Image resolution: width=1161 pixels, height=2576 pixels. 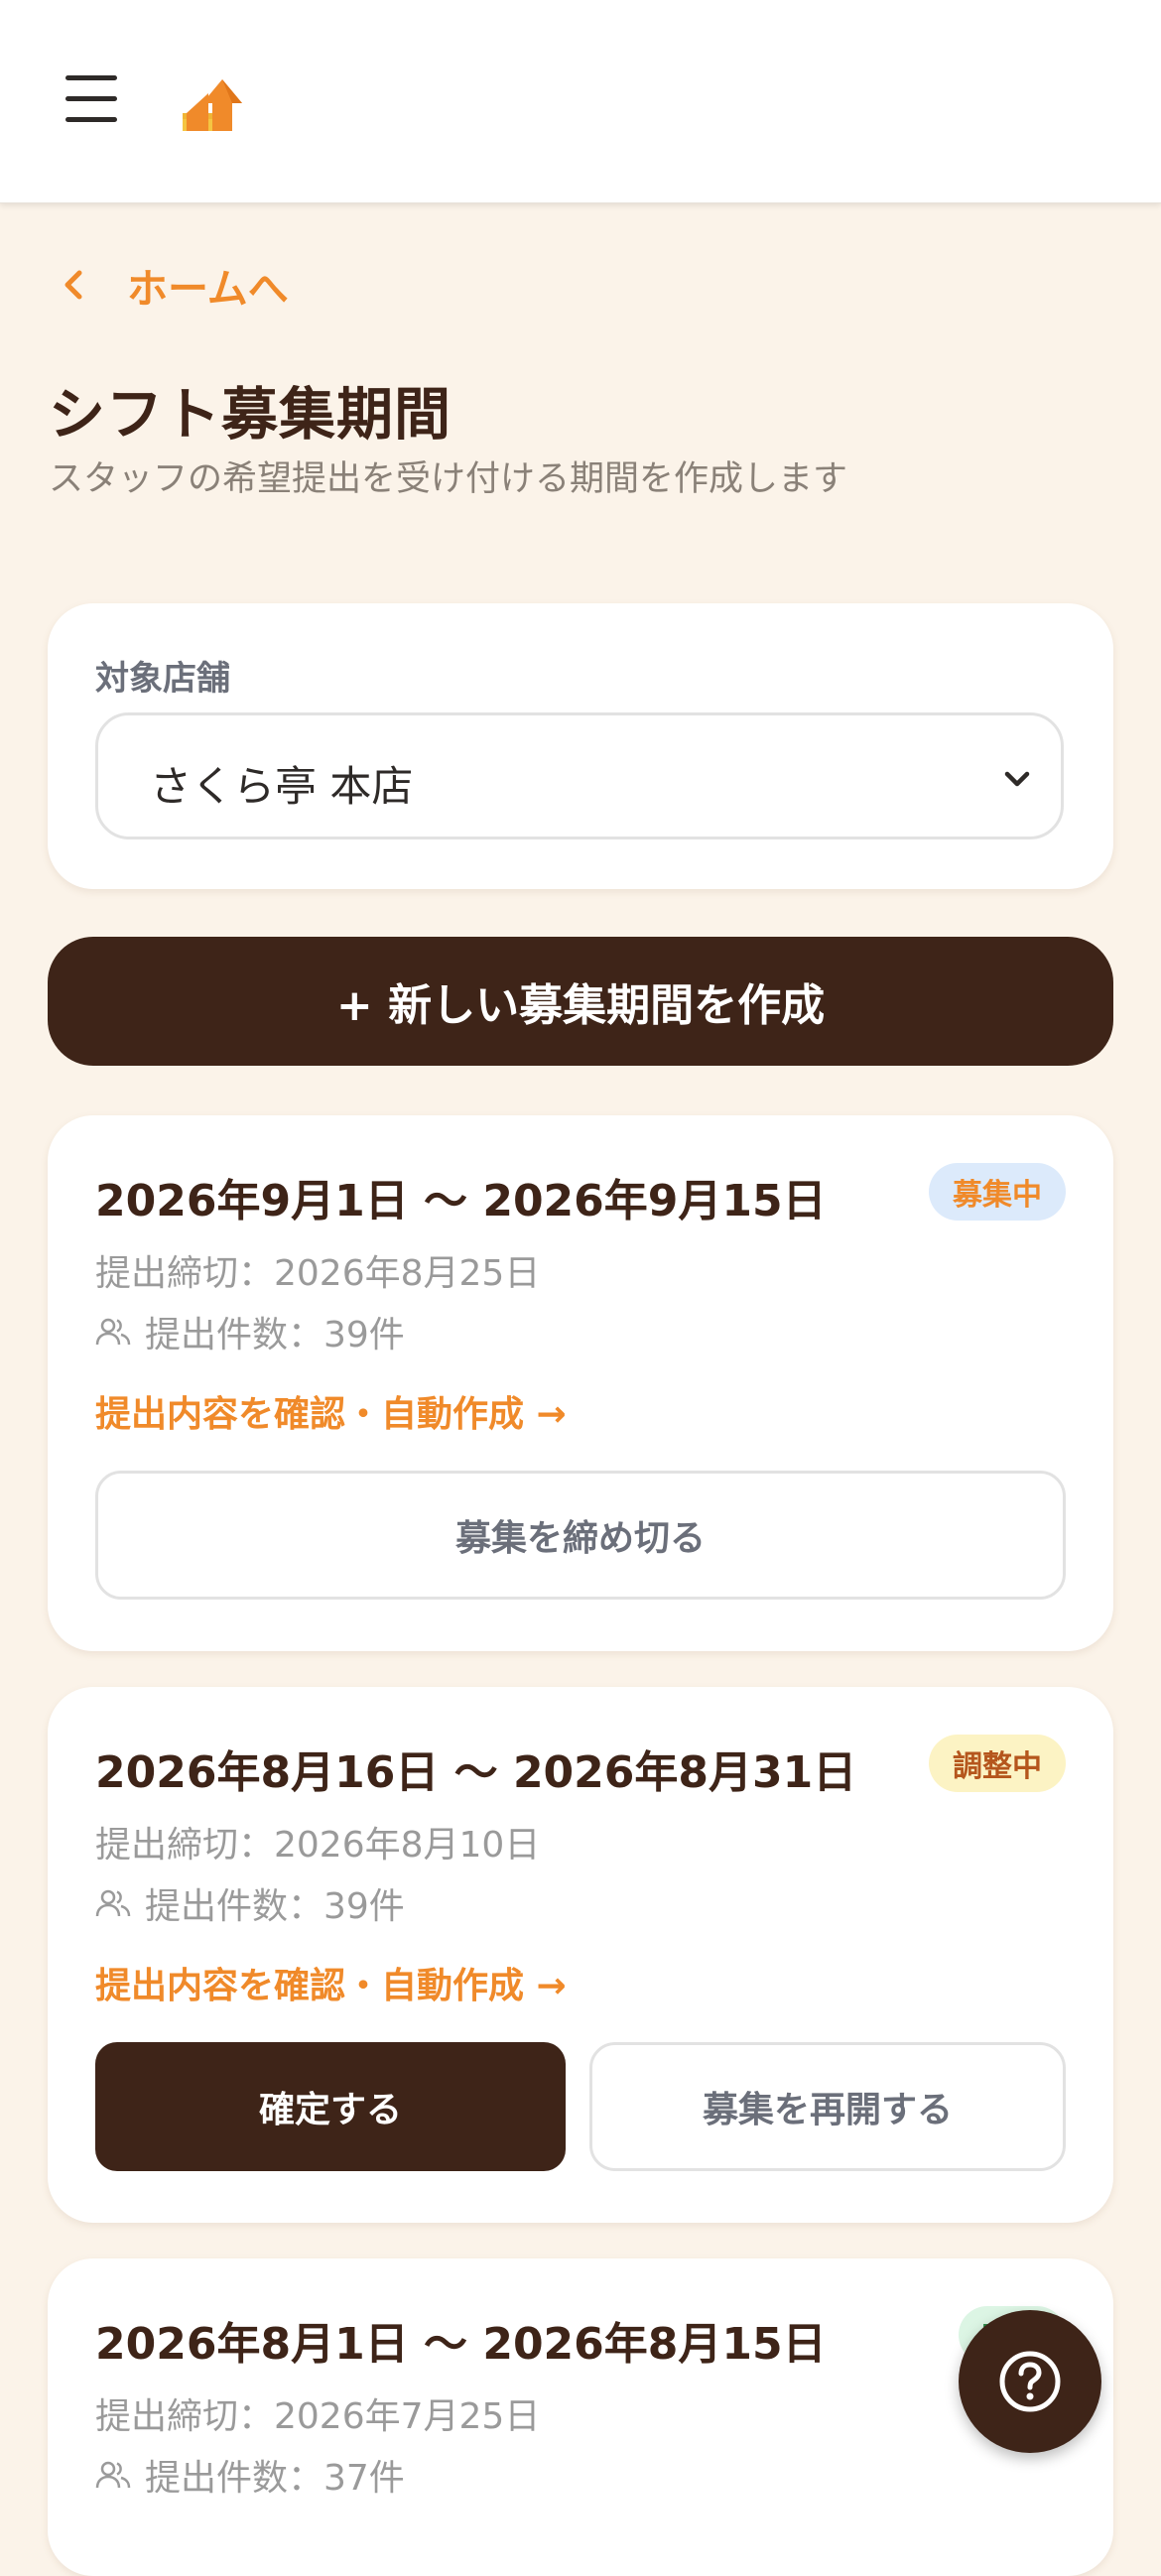 What do you see at coordinates (1017, 779) in the screenshot?
I see `chevron-down-icon` at bounding box center [1017, 779].